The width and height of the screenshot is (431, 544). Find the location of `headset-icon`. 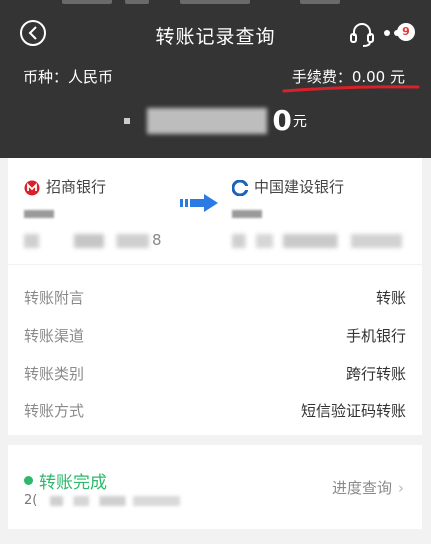

headset-icon is located at coordinates (362, 34).